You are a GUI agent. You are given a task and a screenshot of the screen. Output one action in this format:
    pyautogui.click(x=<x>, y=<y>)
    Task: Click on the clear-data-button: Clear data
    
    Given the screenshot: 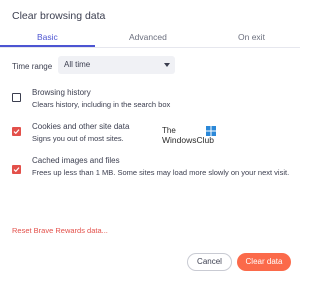 What is the action you would take?
    pyautogui.click(x=264, y=262)
    